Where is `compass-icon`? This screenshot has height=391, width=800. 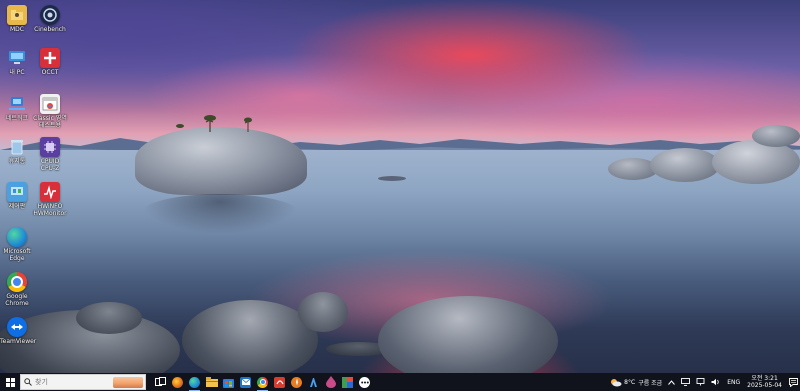
compass-icon is located at coordinates (296, 382).